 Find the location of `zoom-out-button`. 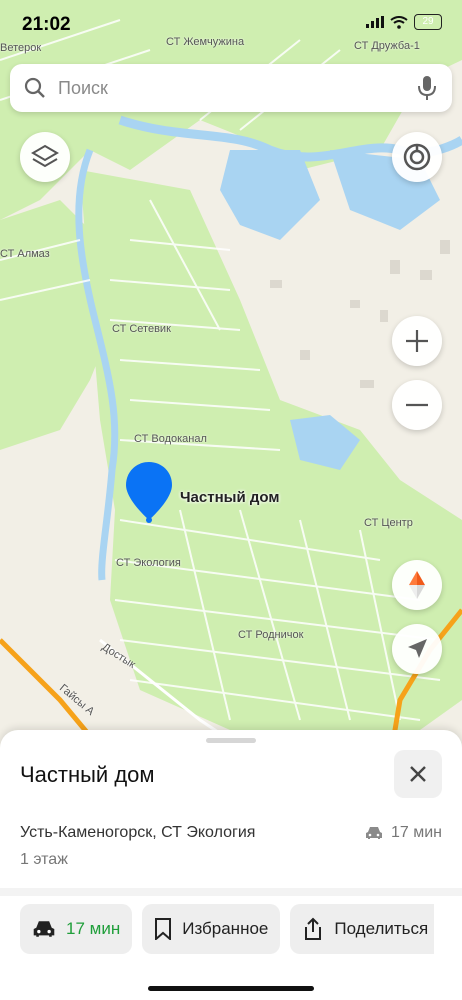

zoom-out-button is located at coordinates (417, 405).